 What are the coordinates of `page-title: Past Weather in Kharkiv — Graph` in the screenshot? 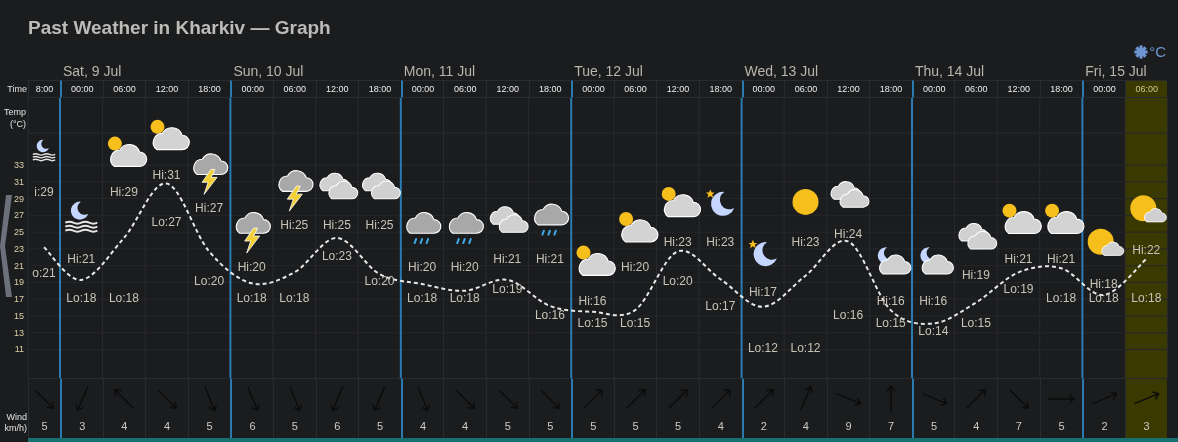 It's located at (179, 28).